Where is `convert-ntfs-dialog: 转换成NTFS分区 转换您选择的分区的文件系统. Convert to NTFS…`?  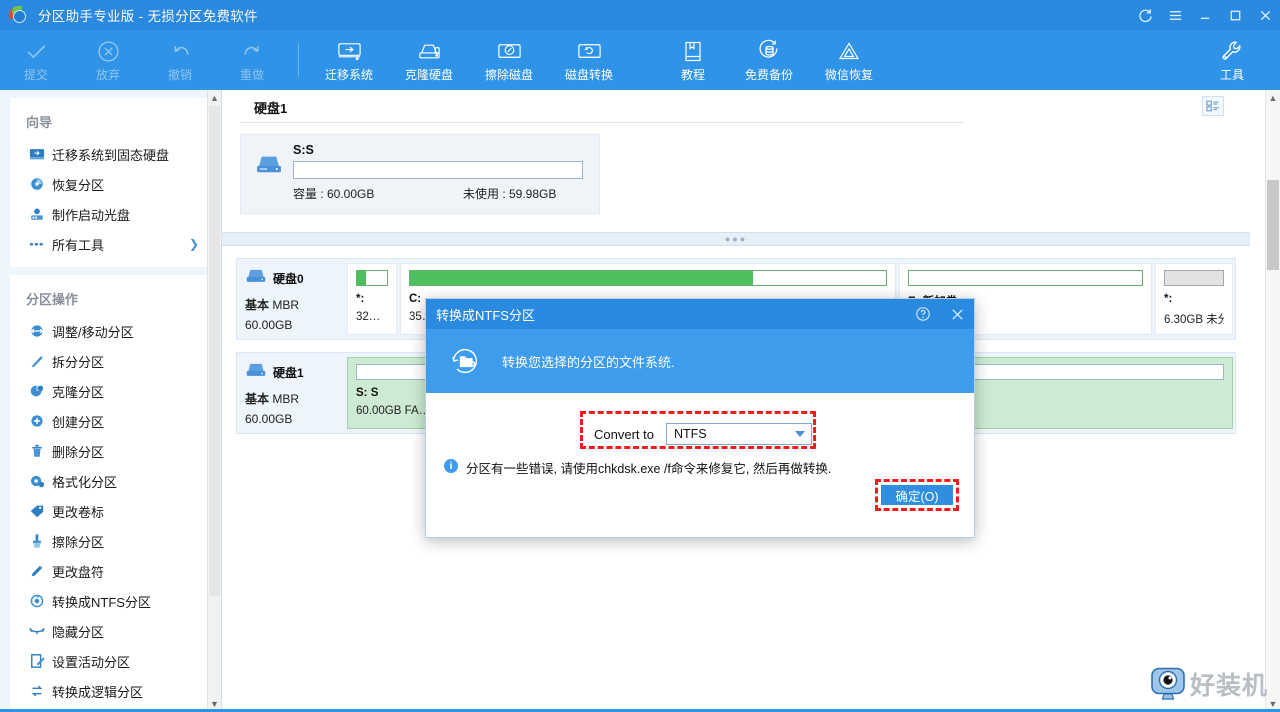
convert-ntfs-dialog: 转换成NTFS分区 转换您选择的分区的文件系统. Convert to NTFS… is located at coordinates (700, 418).